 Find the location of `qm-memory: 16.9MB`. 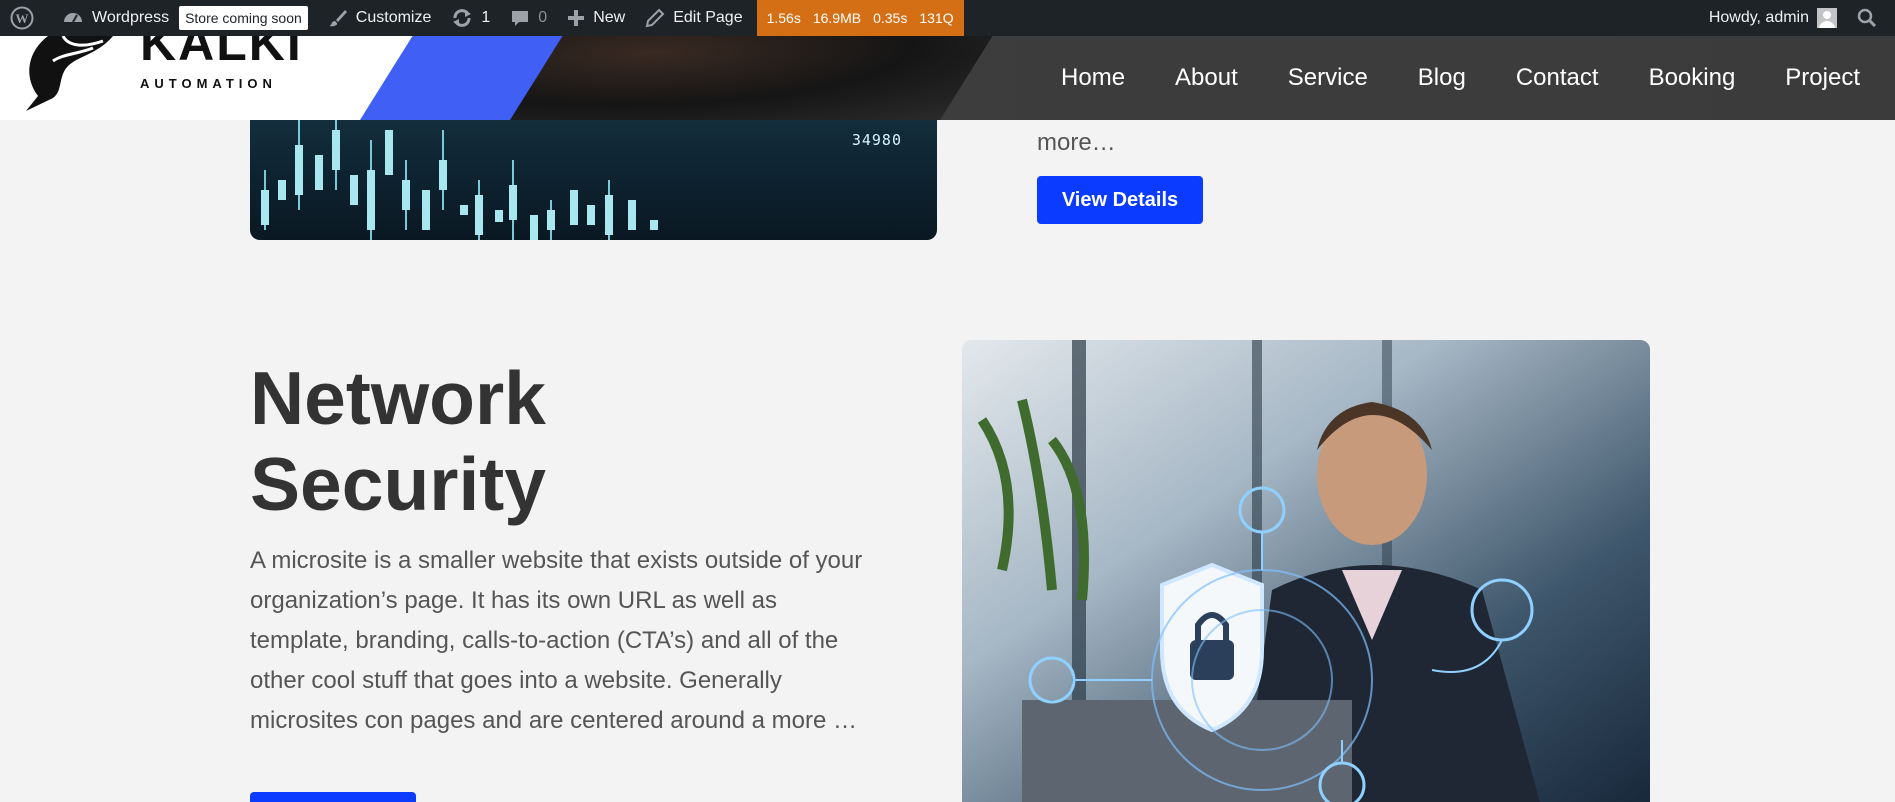

qm-memory: 16.9MB is located at coordinates (837, 18).